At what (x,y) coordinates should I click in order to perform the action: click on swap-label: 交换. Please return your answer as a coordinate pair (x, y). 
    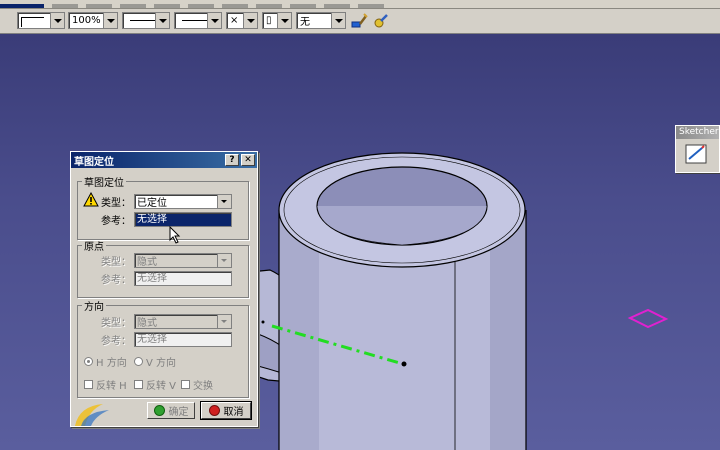
    Looking at the image, I should click on (203, 386).